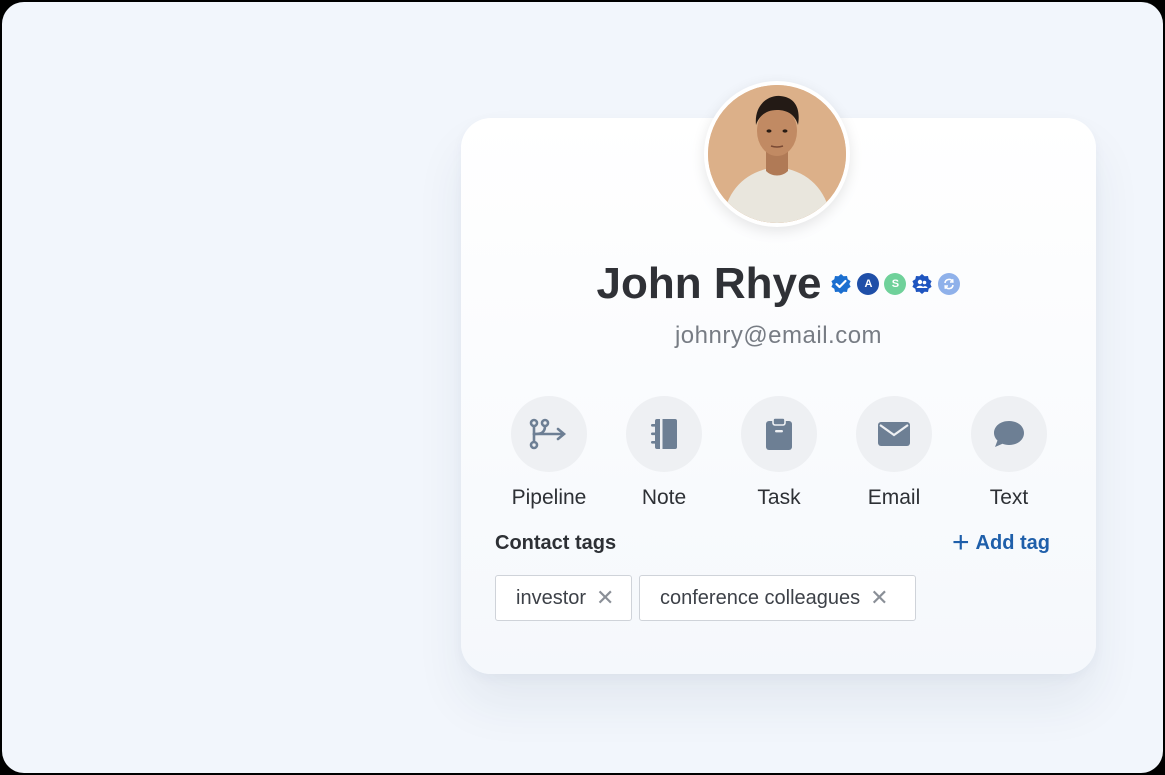 This screenshot has width=1165, height=775. I want to click on a-badge-icon: A, so click(868, 284).